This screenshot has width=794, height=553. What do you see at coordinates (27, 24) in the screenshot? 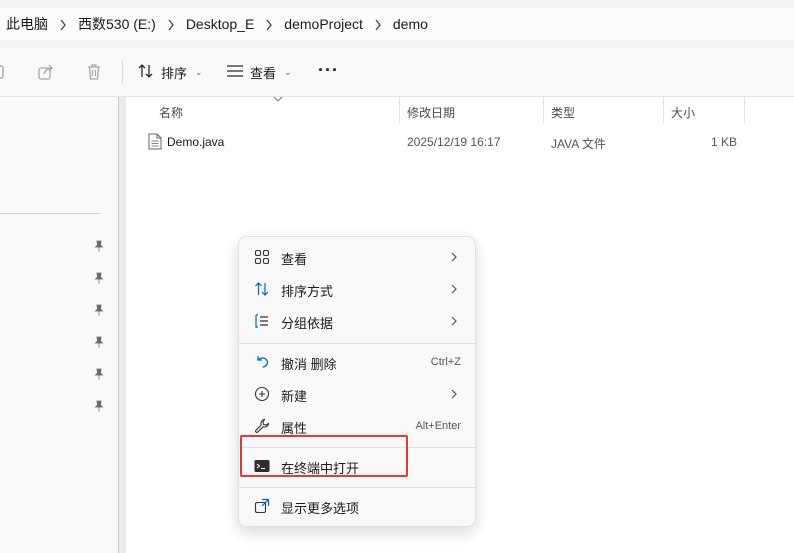
I see `breadcrumb-this-pc: 此电脑` at bounding box center [27, 24].